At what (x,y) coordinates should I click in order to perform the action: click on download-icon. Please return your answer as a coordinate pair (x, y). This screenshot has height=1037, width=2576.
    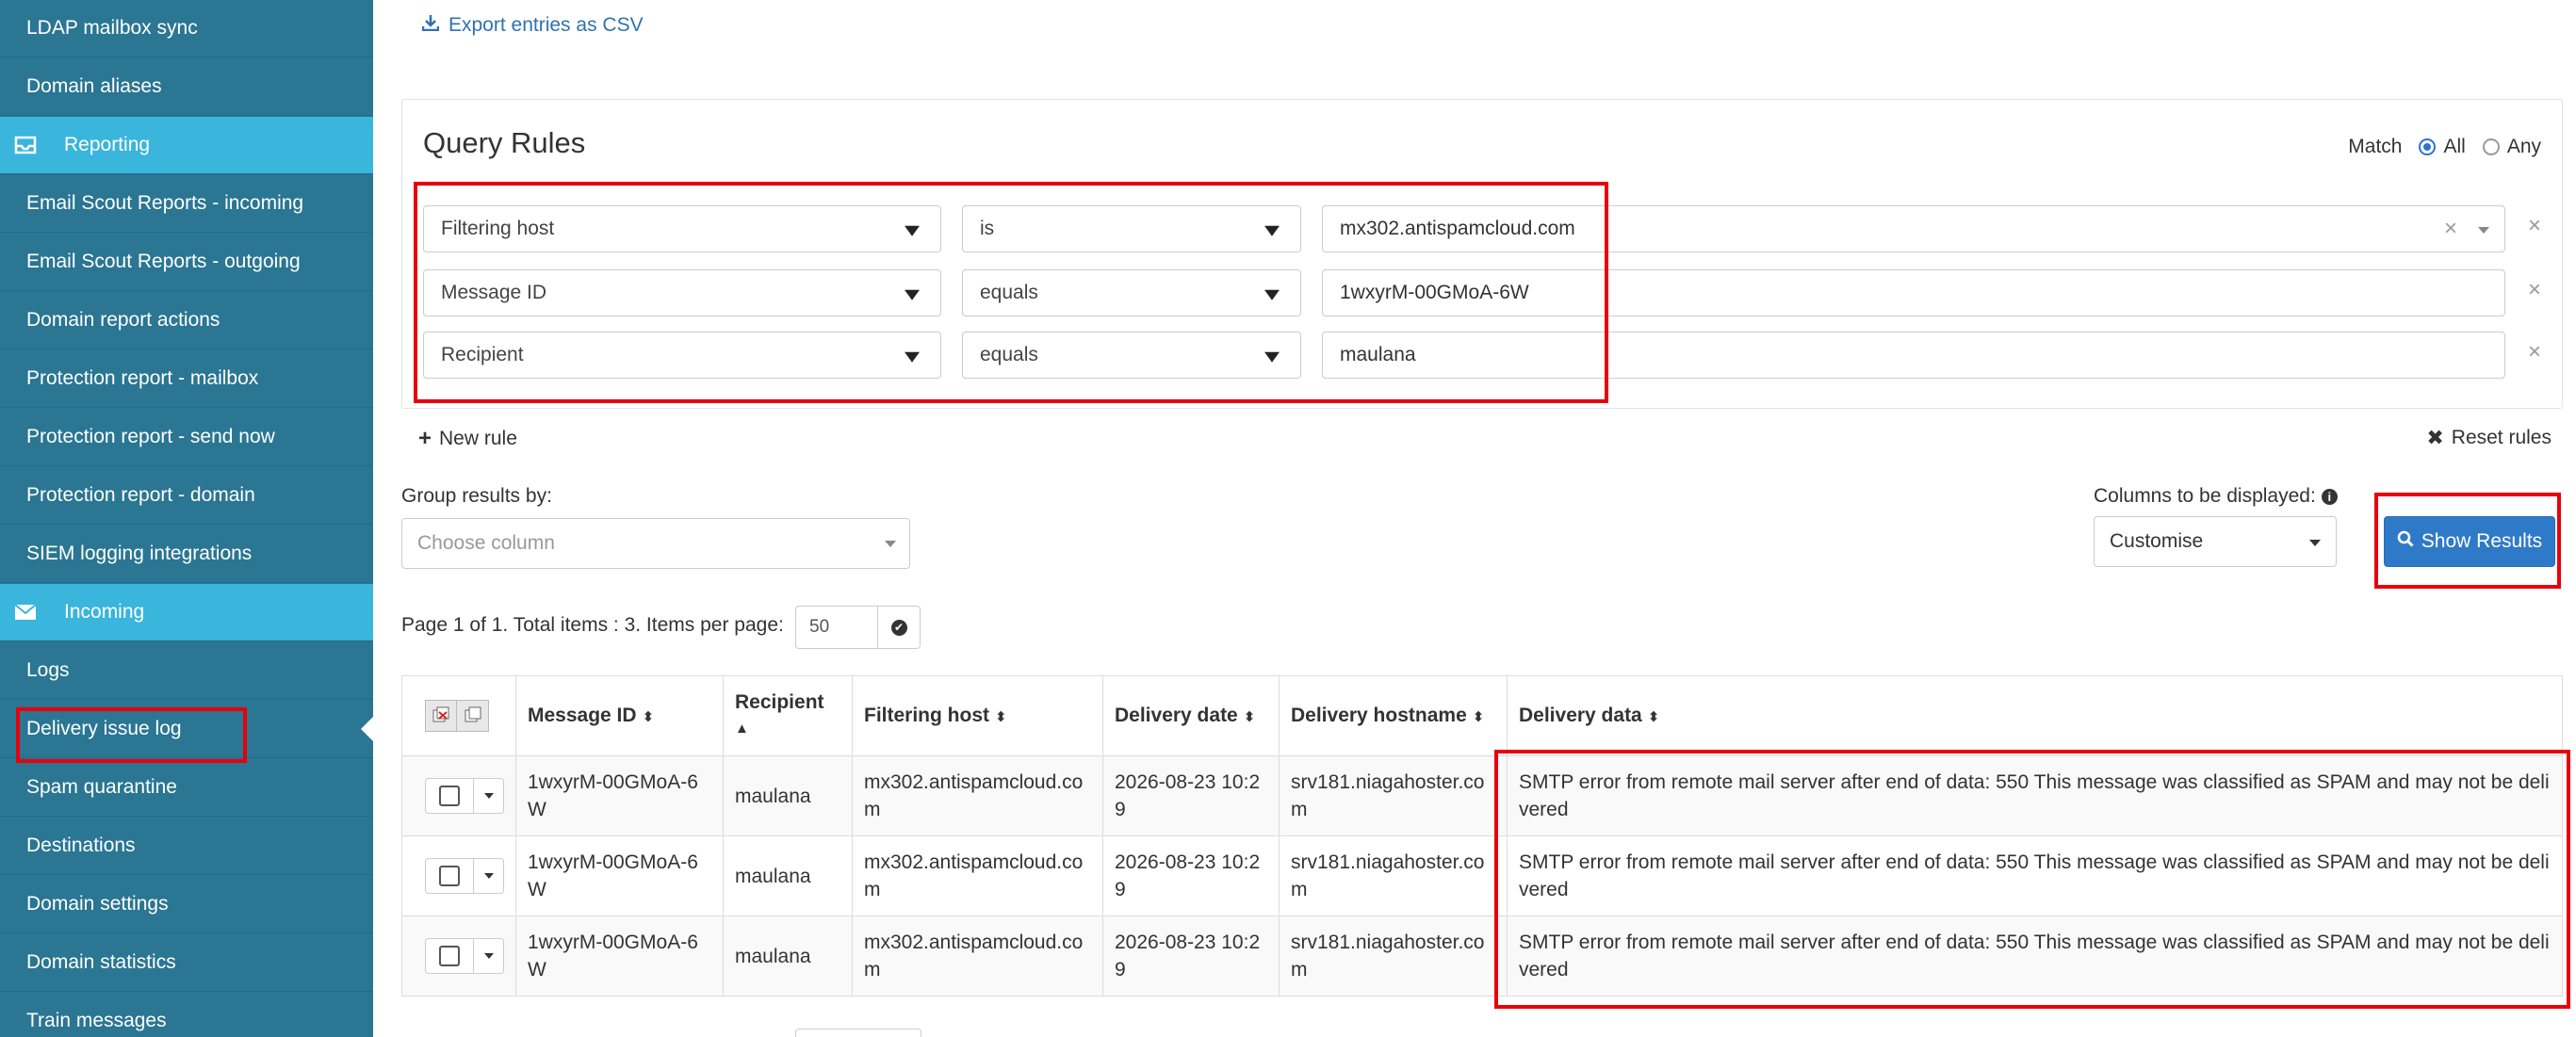
    Looking at the image, I should click on (430, 25).